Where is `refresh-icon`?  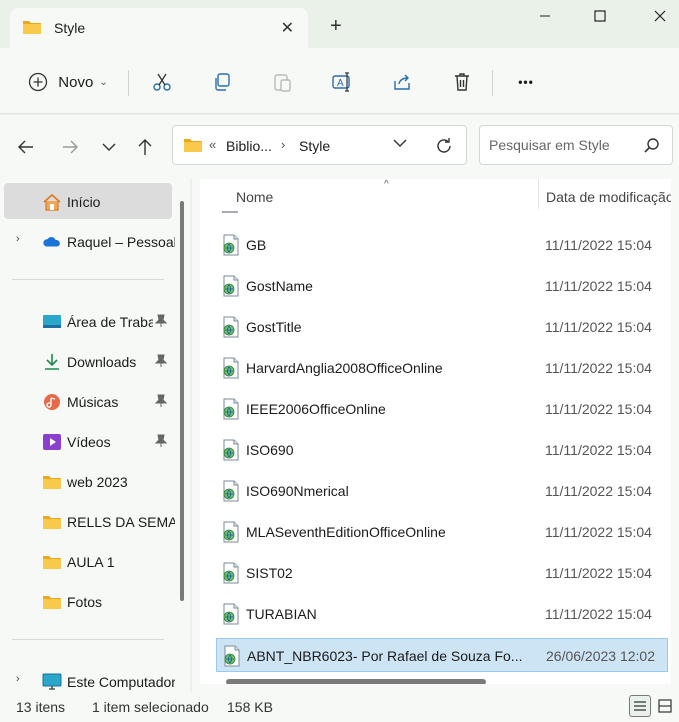 refresh-icon is located at coordinates (444, 146).